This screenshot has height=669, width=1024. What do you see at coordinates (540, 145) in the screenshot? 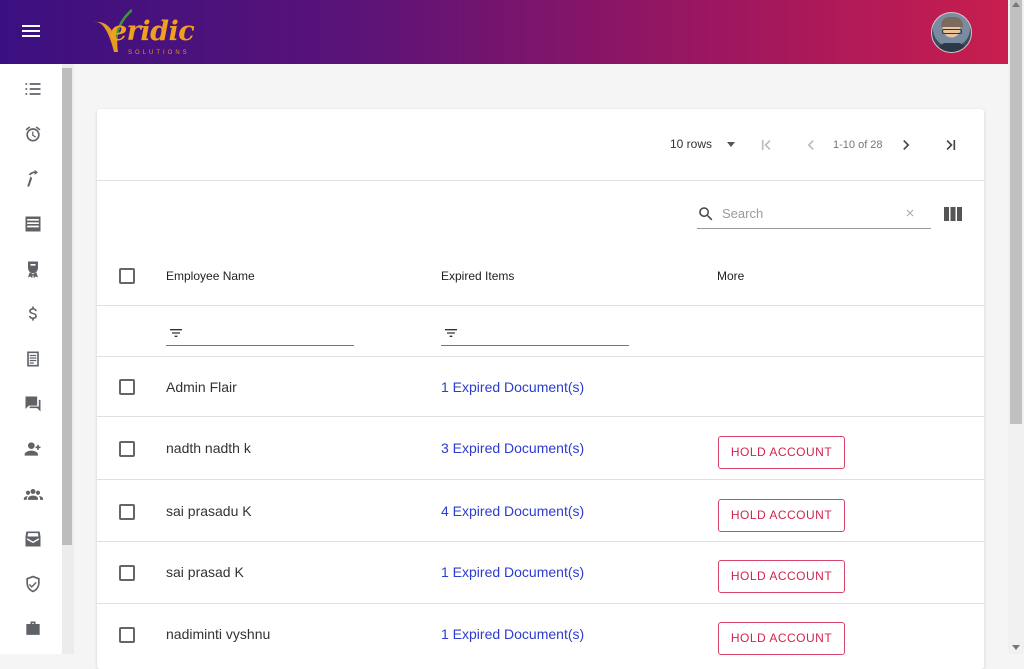
I see `pagination-bar: 10 rows 1-10 of 28` at bounding box center [540, 145].